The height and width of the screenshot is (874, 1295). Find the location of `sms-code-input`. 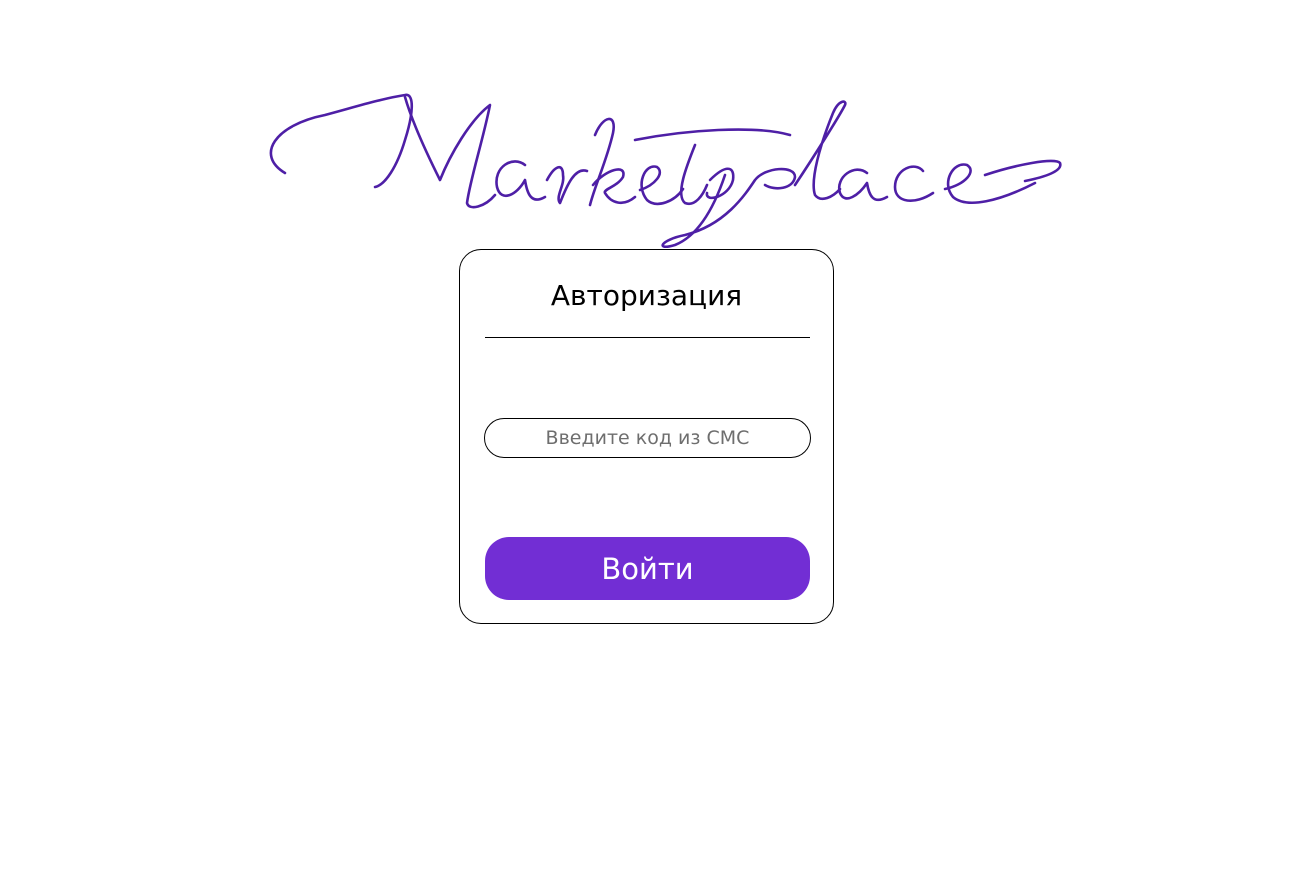

sms-code-input is located at coordinates (647, 438).